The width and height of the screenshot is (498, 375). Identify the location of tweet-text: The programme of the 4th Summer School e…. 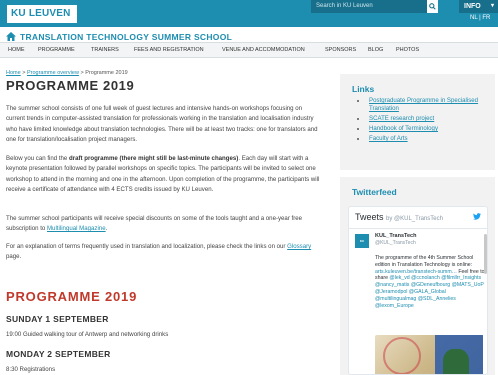
(430, 282).